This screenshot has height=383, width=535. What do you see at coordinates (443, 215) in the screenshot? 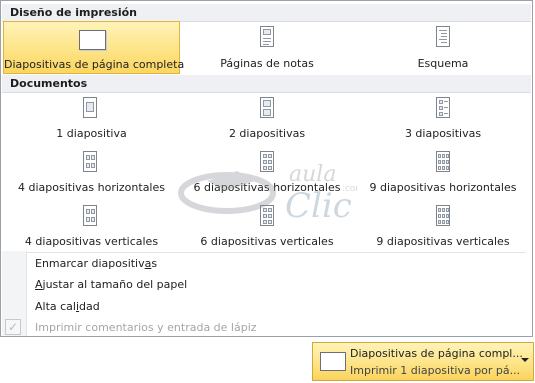
I see `nine-vertical-icon` at bounding box center [443, 215].